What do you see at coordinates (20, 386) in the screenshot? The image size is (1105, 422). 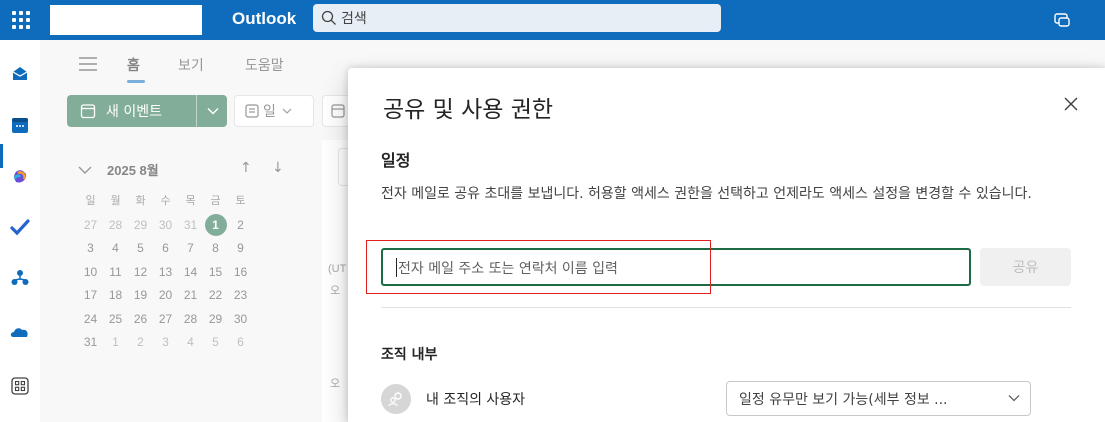 I see `more-apps-icon` at bounding box center [20, 386].